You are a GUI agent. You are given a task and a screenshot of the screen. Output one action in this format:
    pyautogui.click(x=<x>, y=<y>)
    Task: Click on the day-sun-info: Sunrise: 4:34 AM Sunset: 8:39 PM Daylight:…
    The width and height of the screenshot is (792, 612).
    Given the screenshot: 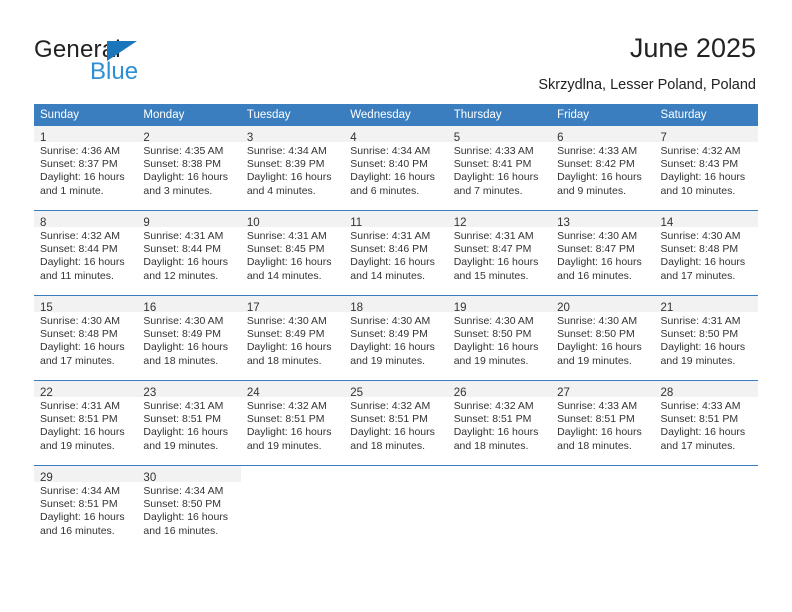 What is the action you would take?
    pyautogui.click(x=292, y=170)
    